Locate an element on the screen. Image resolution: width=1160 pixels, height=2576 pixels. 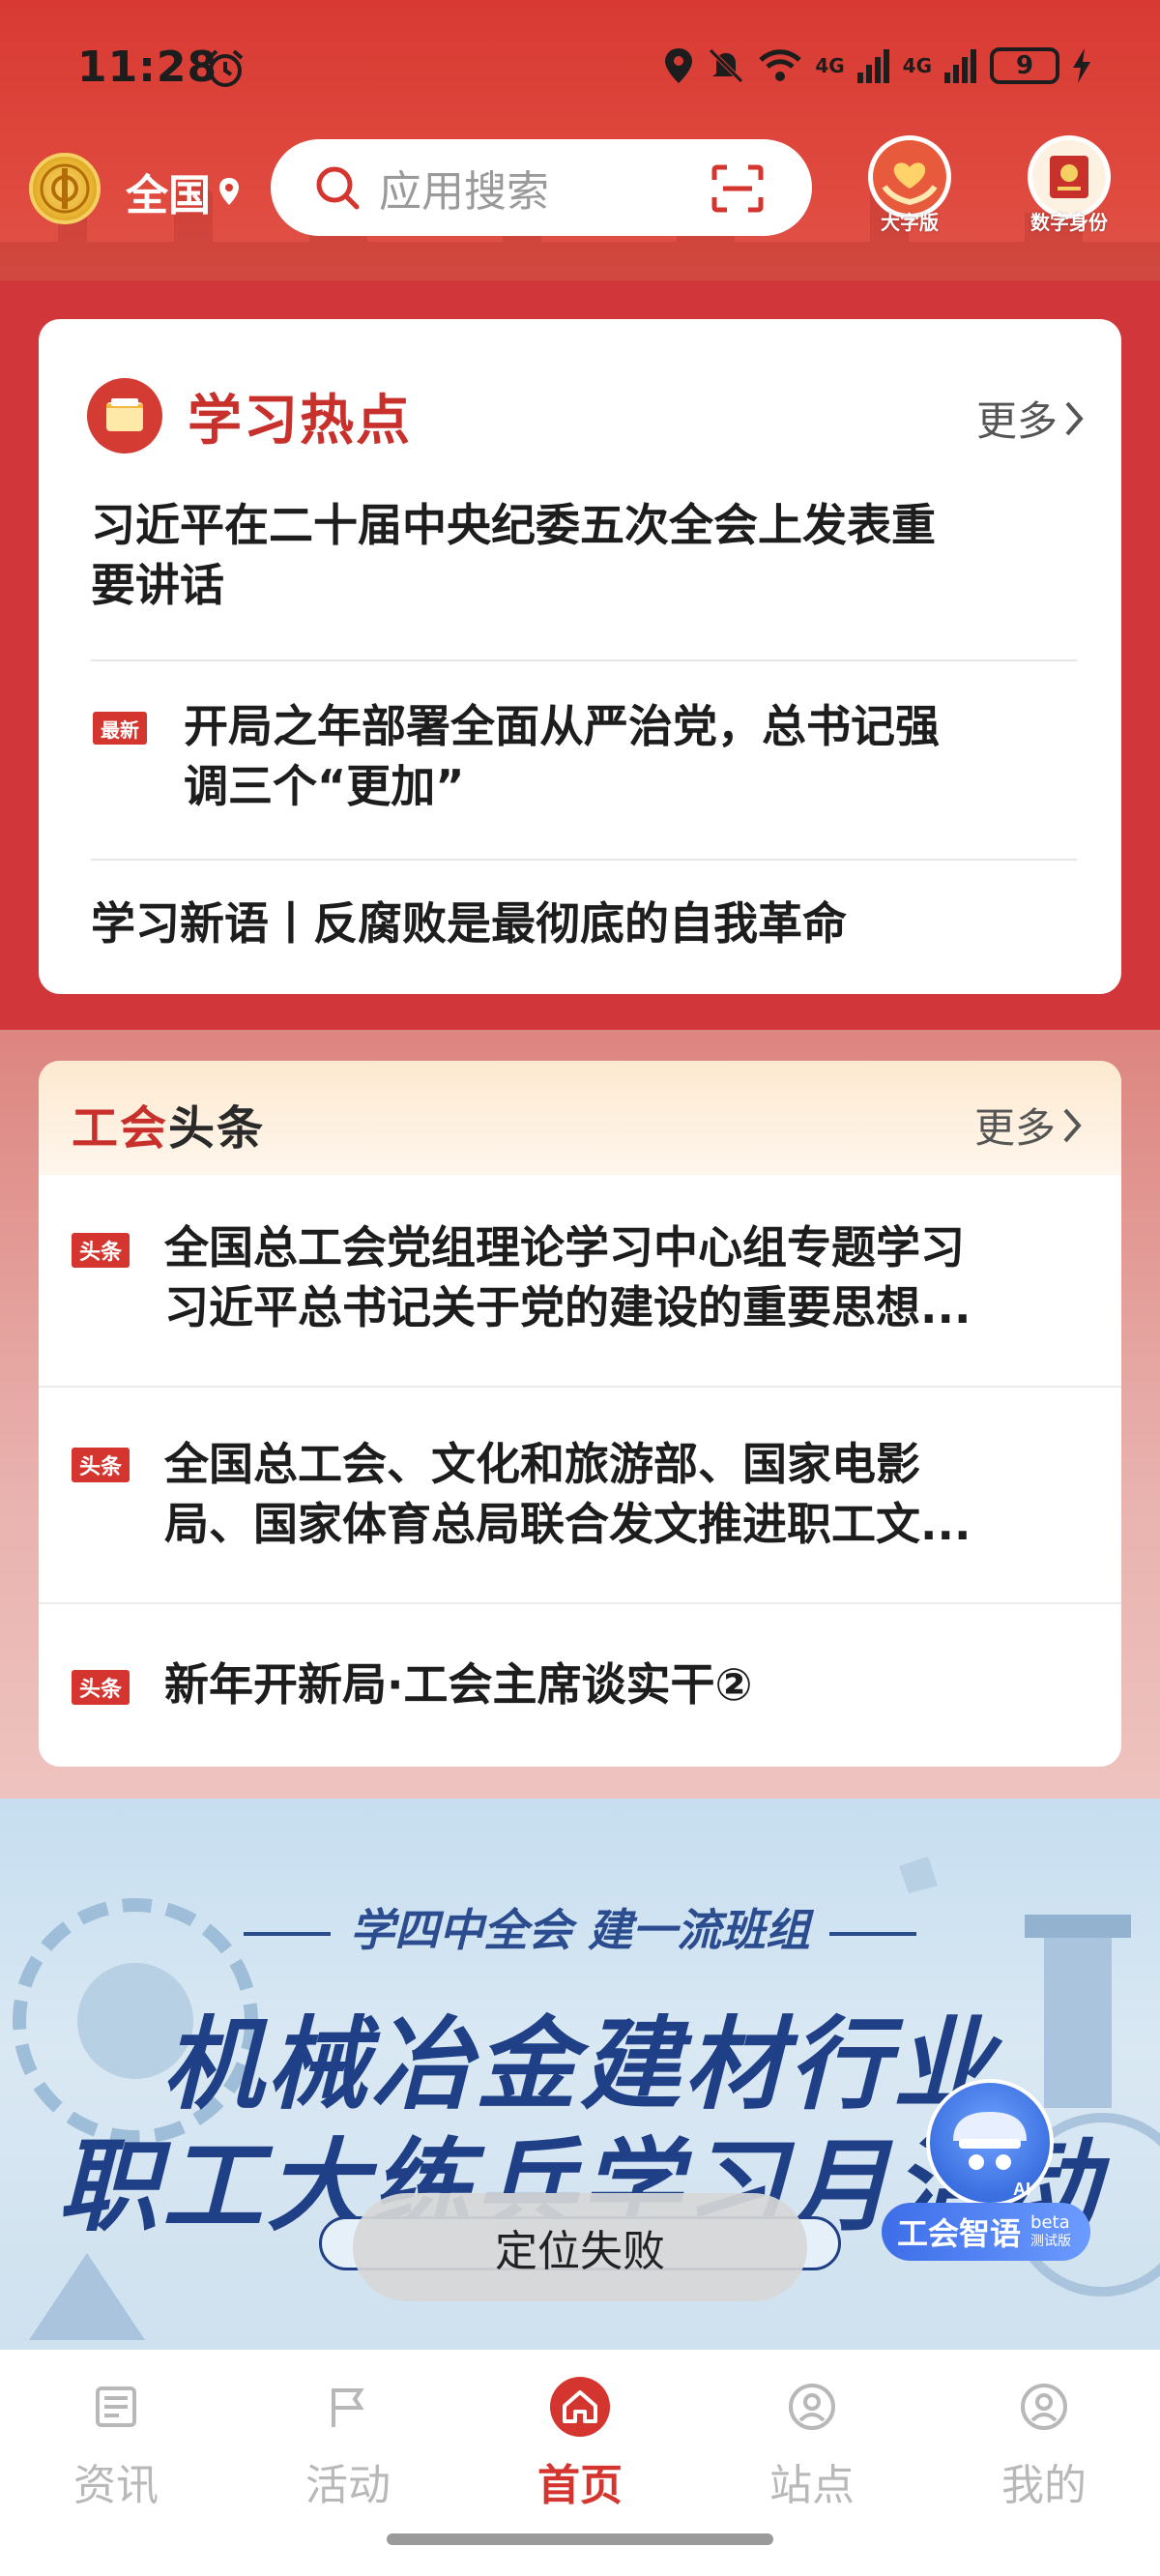
tab-profile: 我的 is located at coordinates (1044, 2442).